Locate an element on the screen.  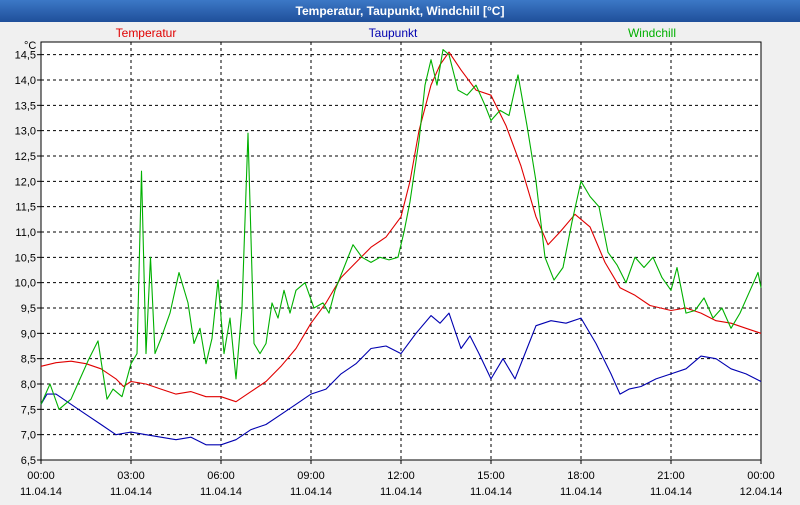
x-tick-date: 12.04.14 is located at coordinates (761, 492).